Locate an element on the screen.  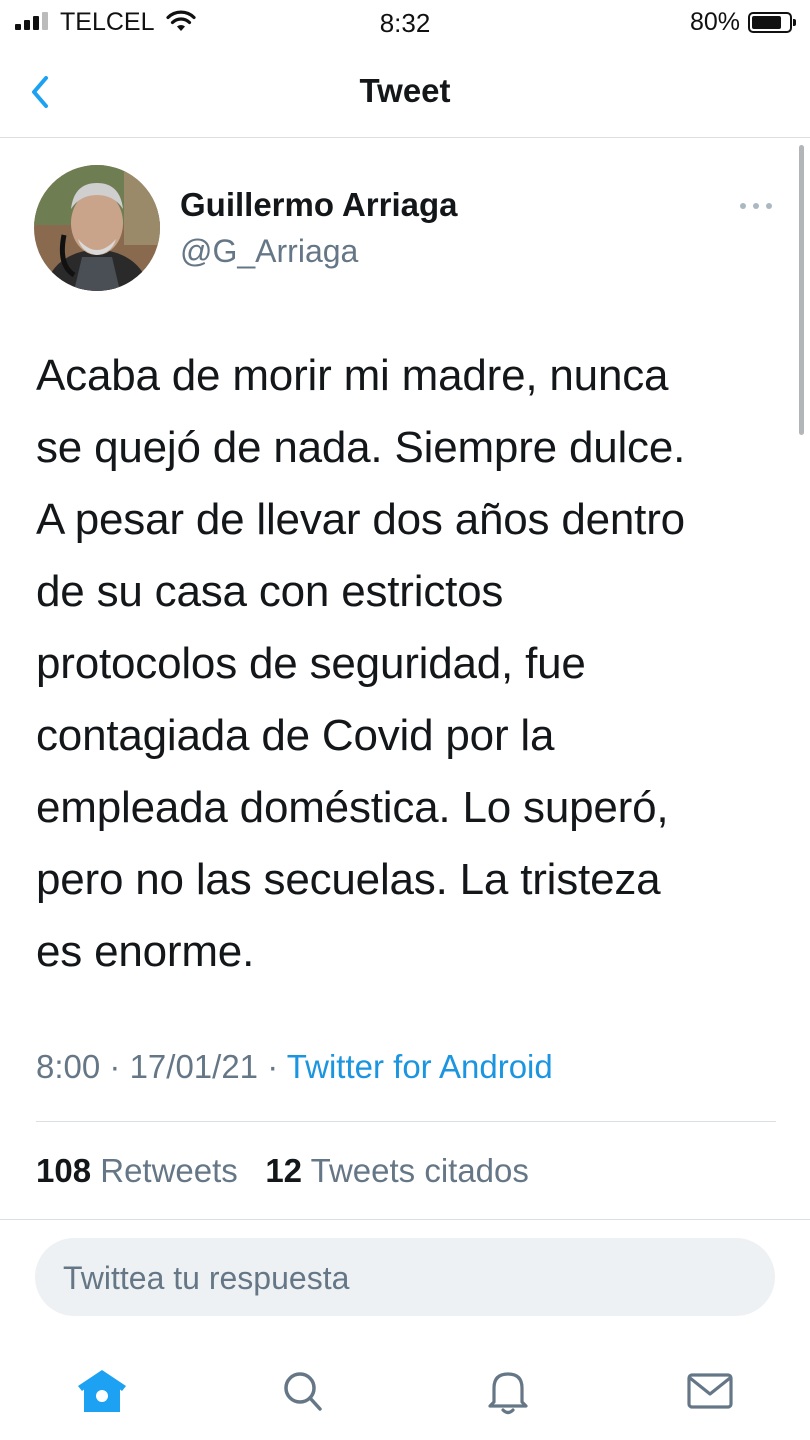
quotes-count: 12 is located at coordinates (284, 1170).